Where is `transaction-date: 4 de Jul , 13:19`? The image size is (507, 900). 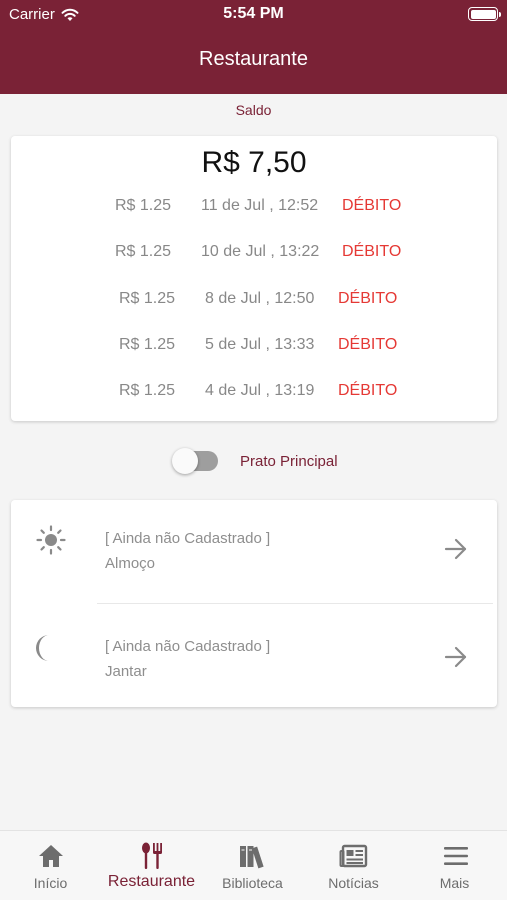 transaction-date: 4 de Jul , 13:19 is located at coordinates (260, 390).